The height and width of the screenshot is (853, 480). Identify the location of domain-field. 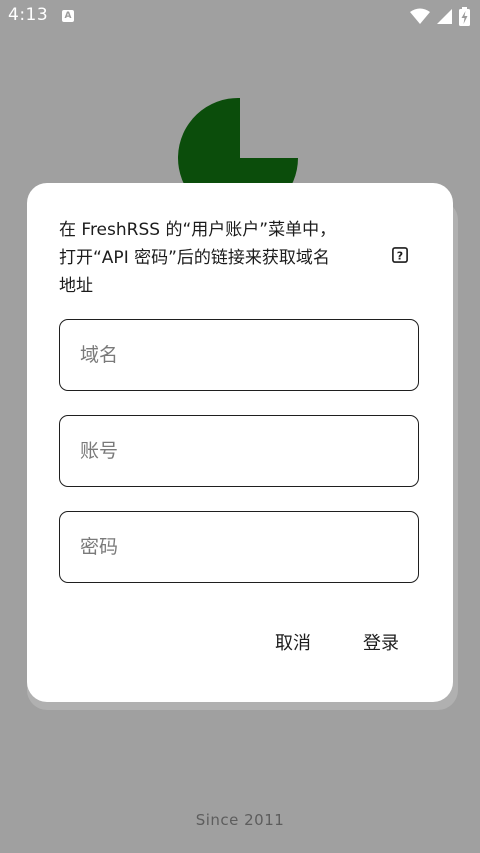
(239, 355).